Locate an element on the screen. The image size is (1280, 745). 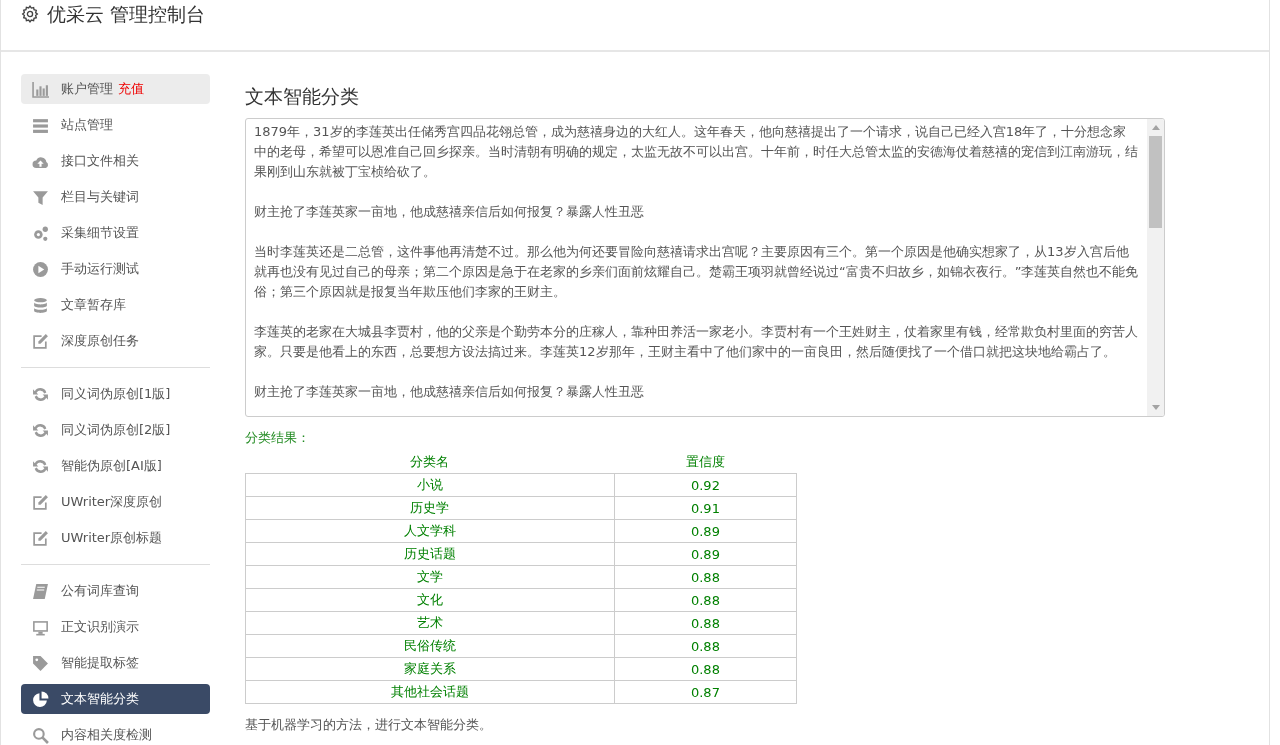
table-cell: 0.87 is located at coordinates (705, 692).